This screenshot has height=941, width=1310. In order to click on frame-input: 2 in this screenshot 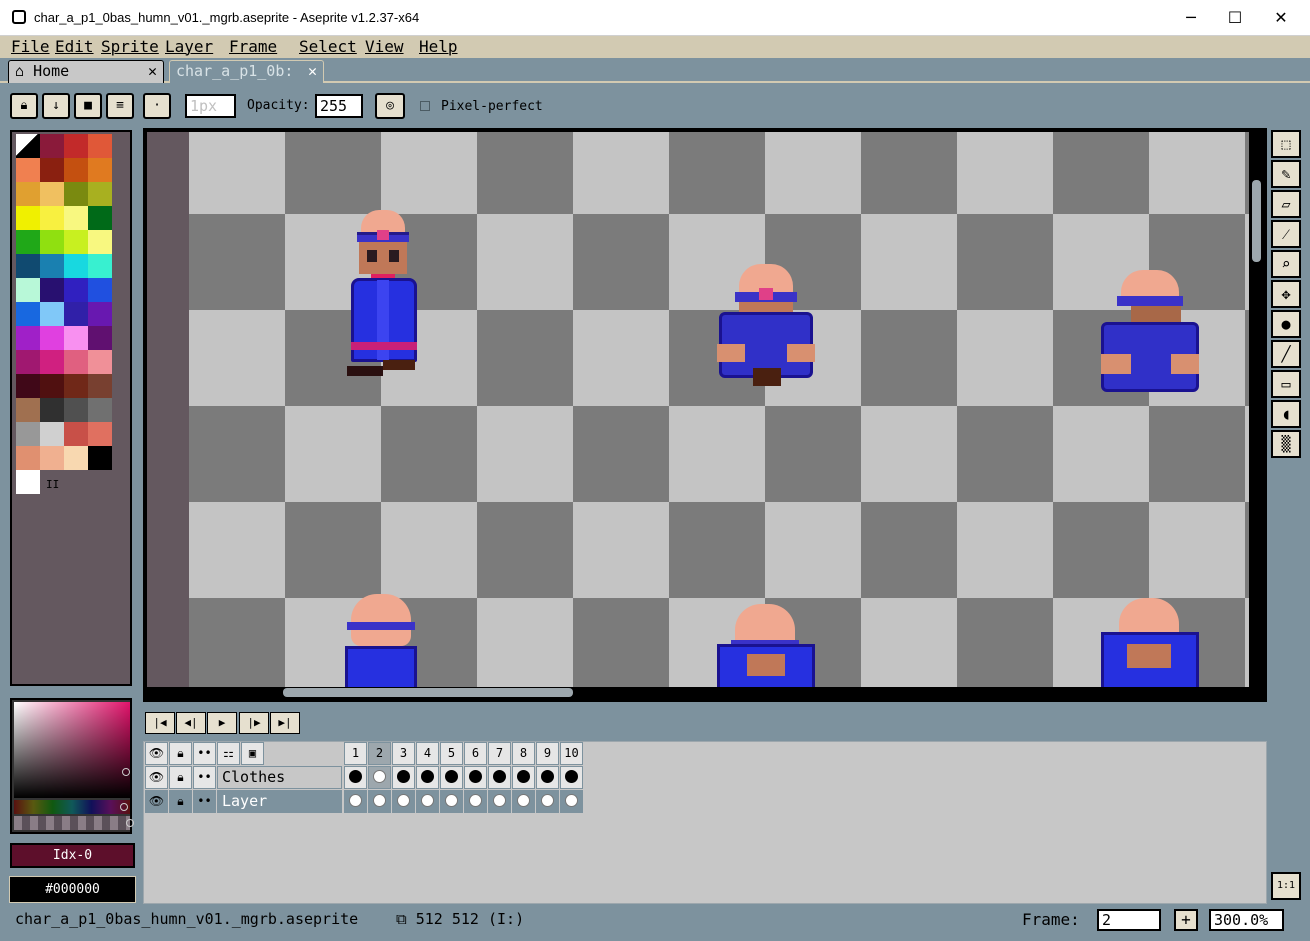, I will do `click(1129, 920)`.